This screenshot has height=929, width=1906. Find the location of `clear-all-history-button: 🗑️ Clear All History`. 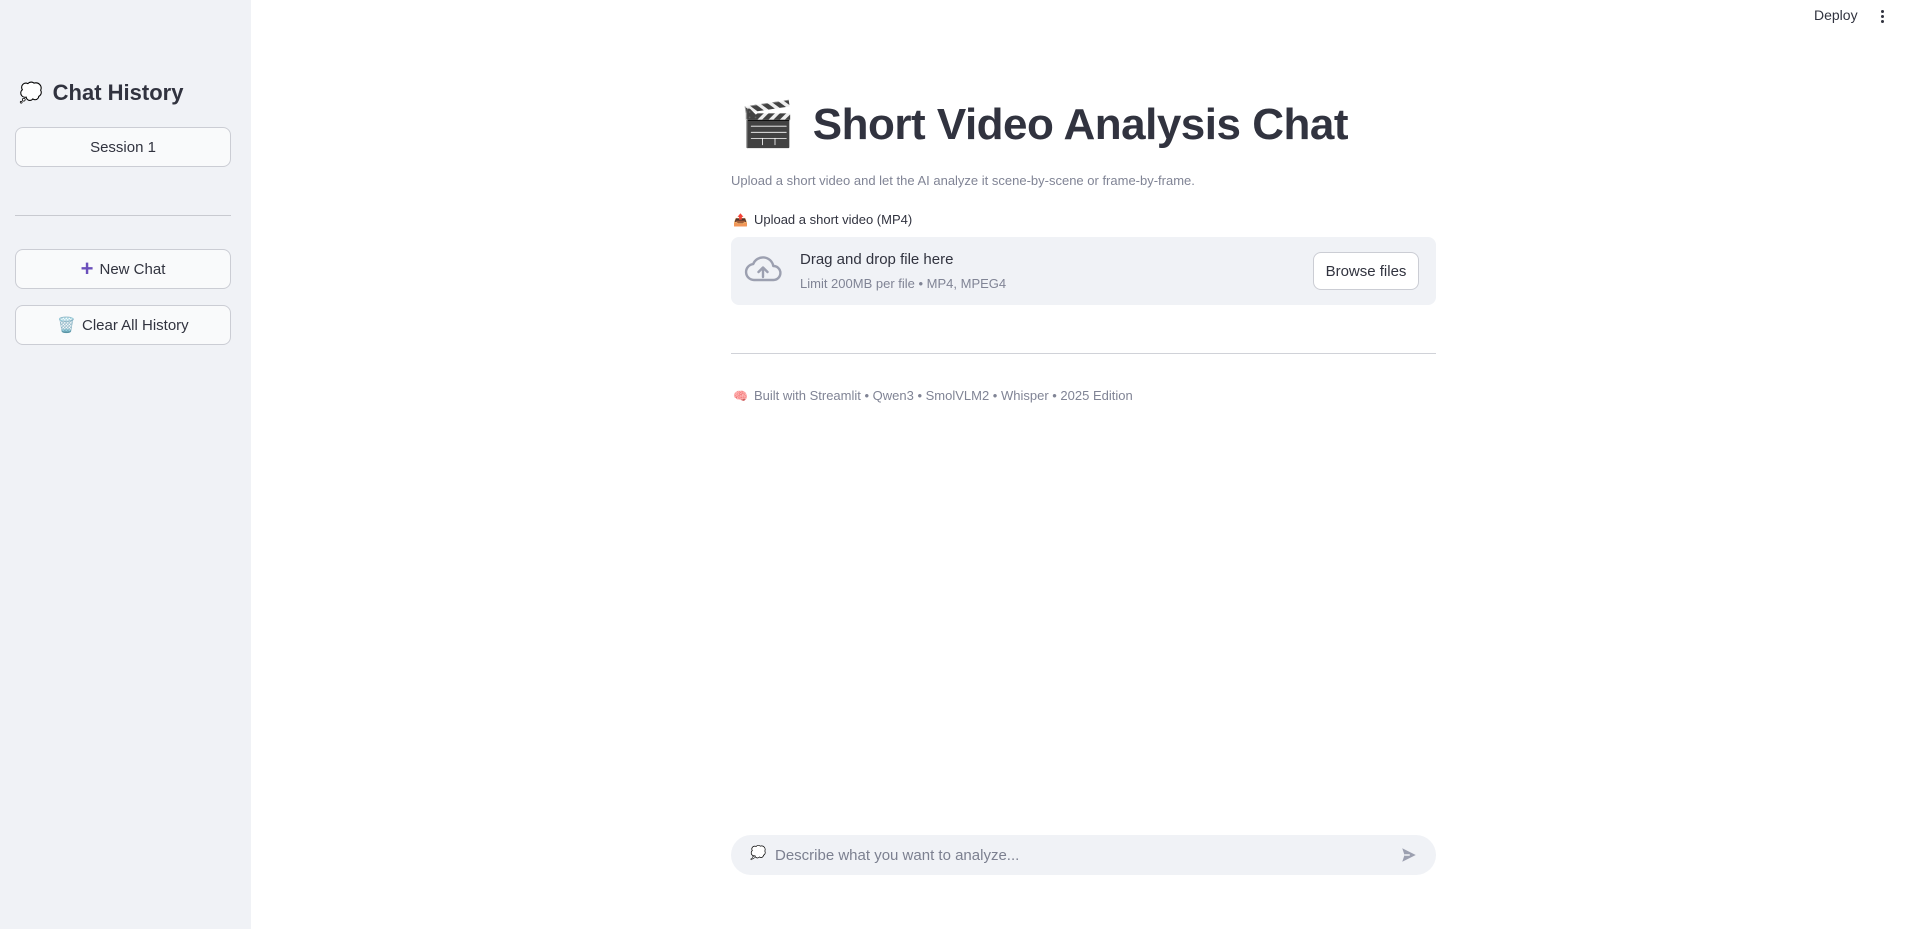

clear-all-history-button: 🗑️ Clear All History is located at coordinates (123, 325).